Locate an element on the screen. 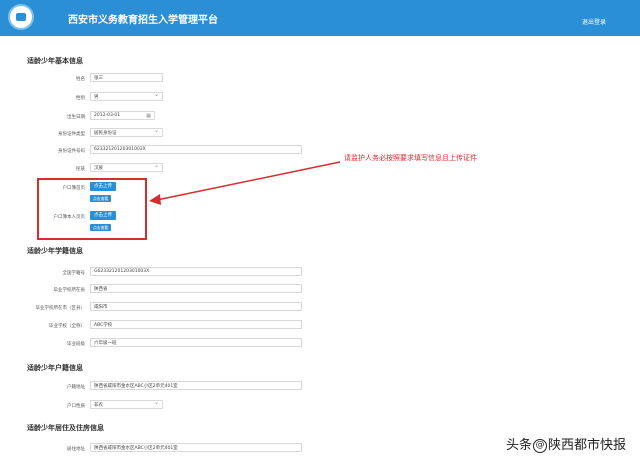 Image resolution: width=640 pixels, height=463 pixels. student-id-label: 全国学籍号 is located at coordinates (74, 273).